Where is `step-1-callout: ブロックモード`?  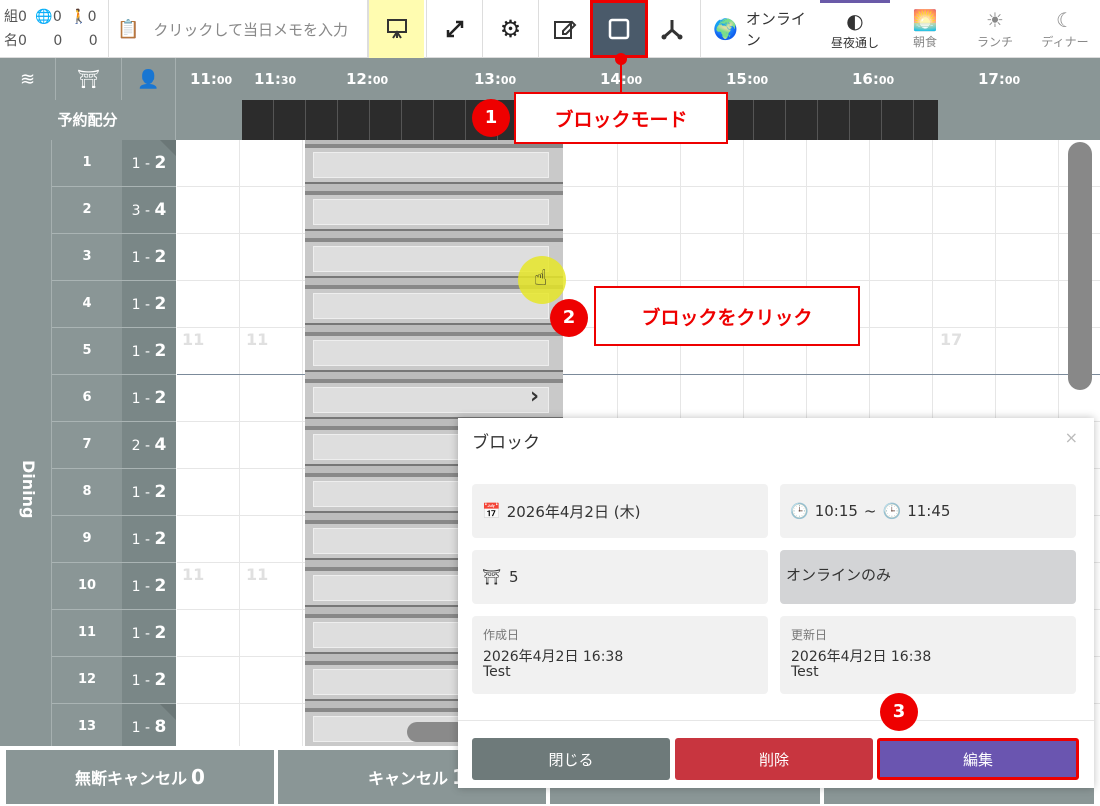
step-1-callout: ブロックモード is located at coordinates (621, 118).